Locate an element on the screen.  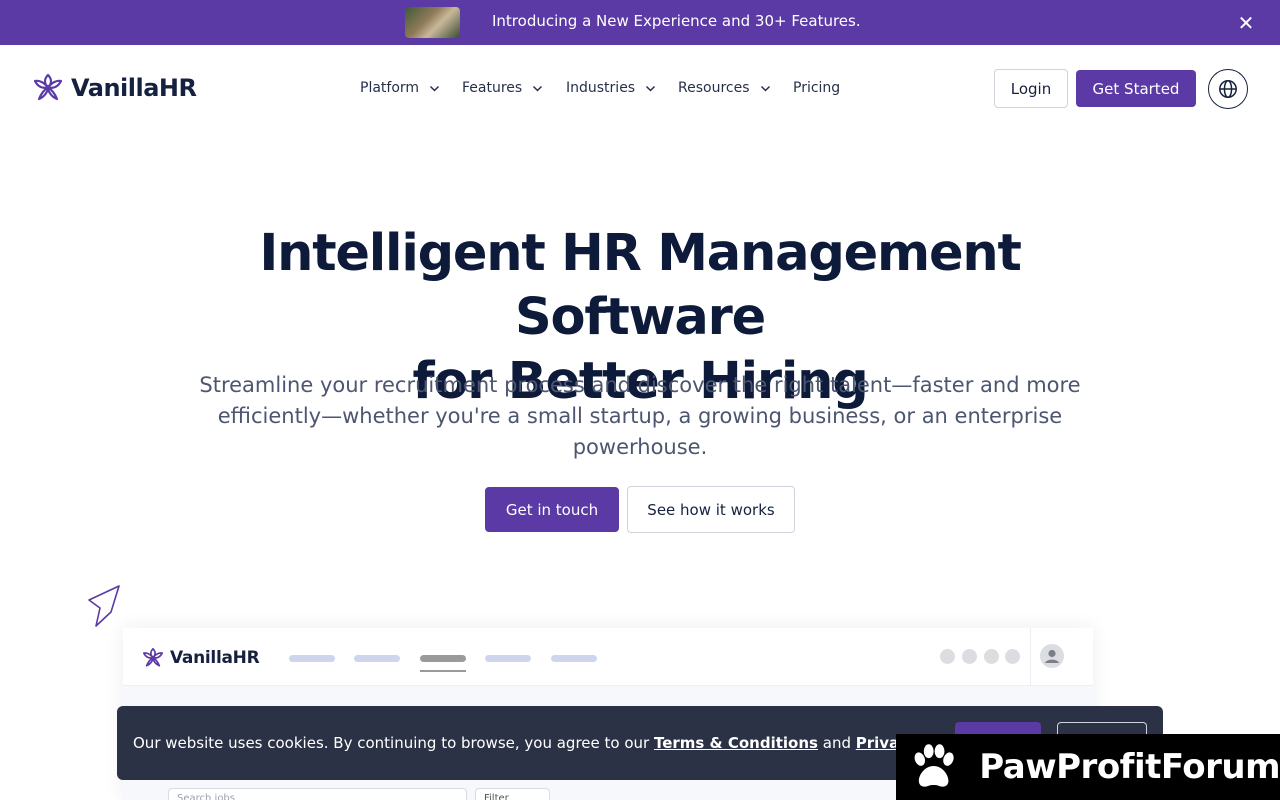
nav-item-pricing: Pricing is located at coordinates (816, 88).